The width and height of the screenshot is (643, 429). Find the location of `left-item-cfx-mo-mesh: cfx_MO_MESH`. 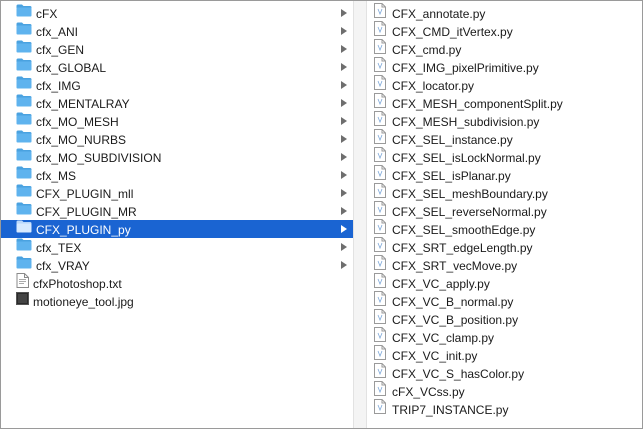

left-item-cfx-mo-mesh: cfx_MO_MESH is located at coordinates (177, 121).